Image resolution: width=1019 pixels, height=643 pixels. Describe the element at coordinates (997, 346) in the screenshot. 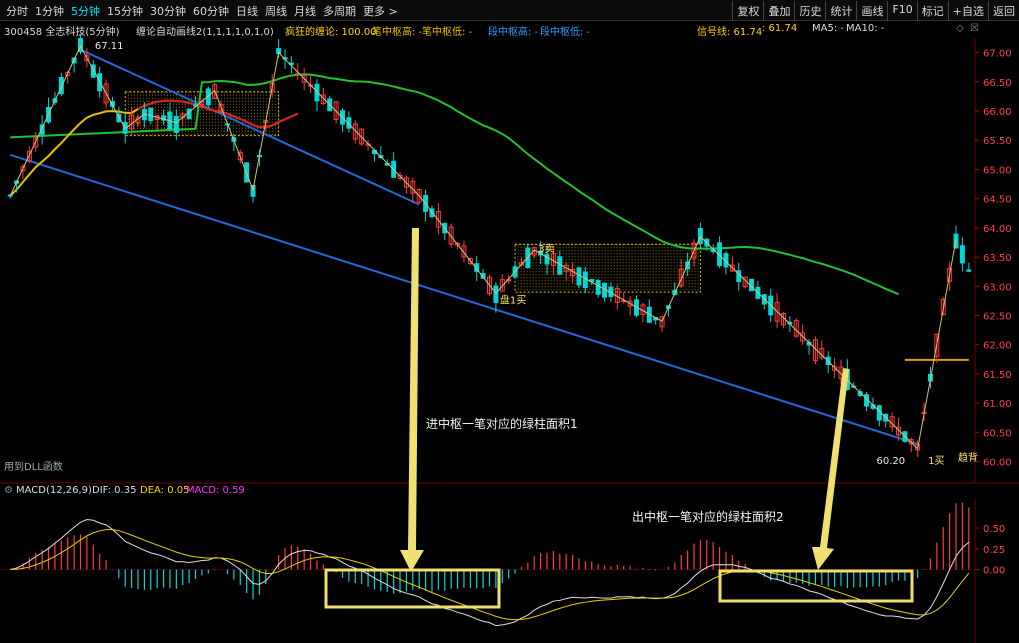

I see `price-tick-label: 62.00` at that location.